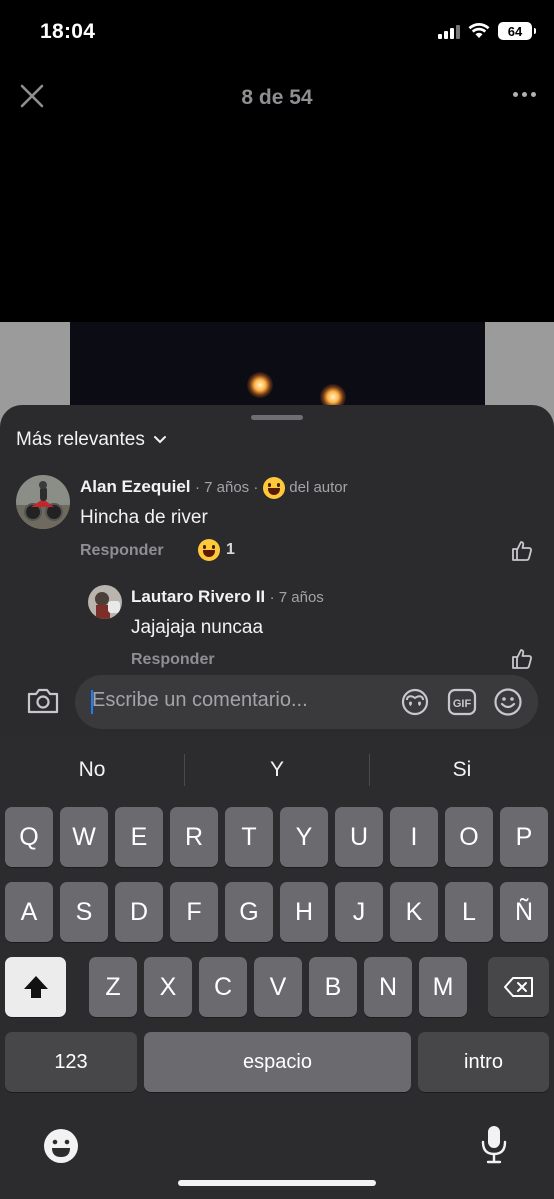 The width and height of the screenshot is (554, 1199). I want to click on shift-key, so click(35, 987).